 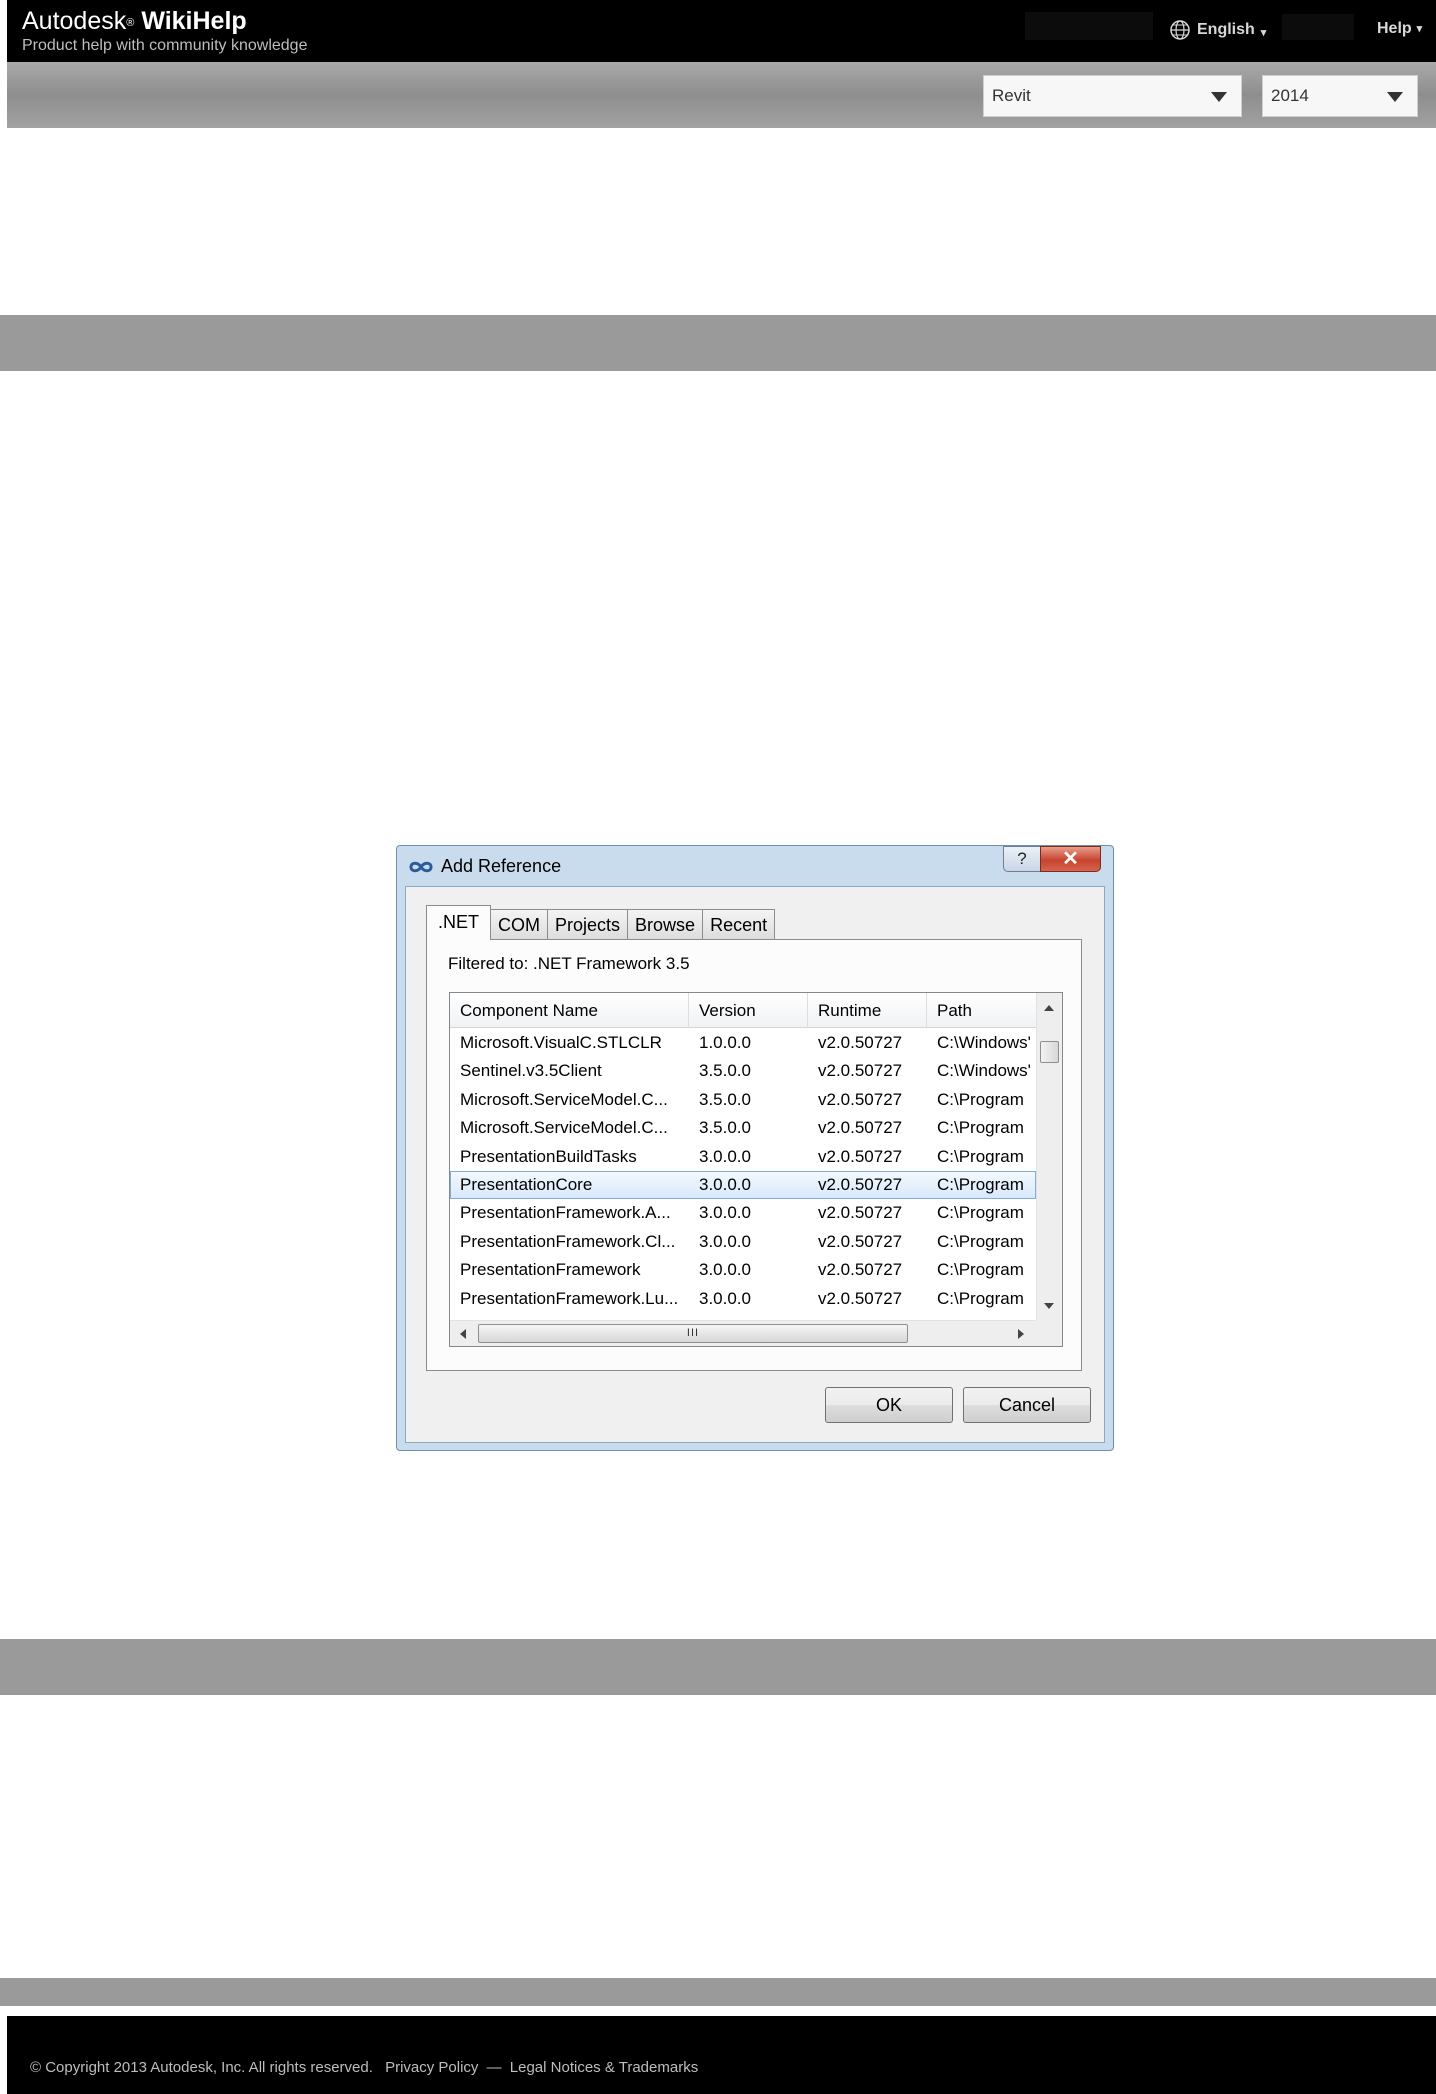 What do you see at coordinates (1340, 96) in the screenshot?
I see `year-select: 2014` at bounding box center [1340, 96].